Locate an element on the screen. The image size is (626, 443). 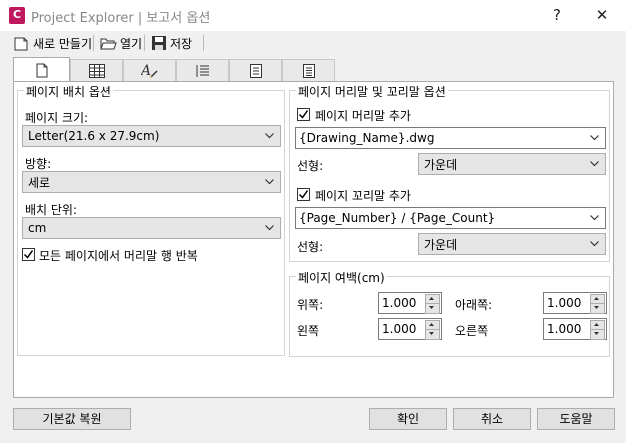
left-margin-label: 왼쪽 is located at coordinates (308, 331).